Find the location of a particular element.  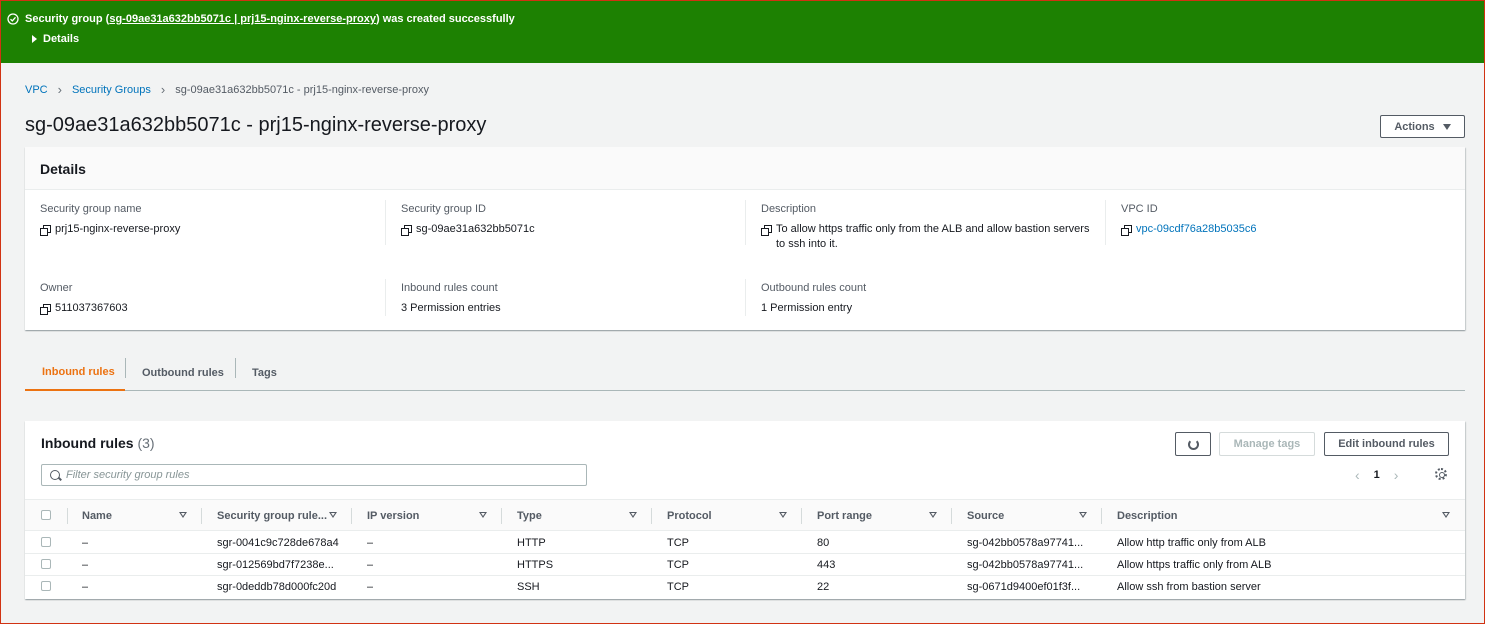

manage-tags-button: Manage tags is located at coordinates (1267, 444).